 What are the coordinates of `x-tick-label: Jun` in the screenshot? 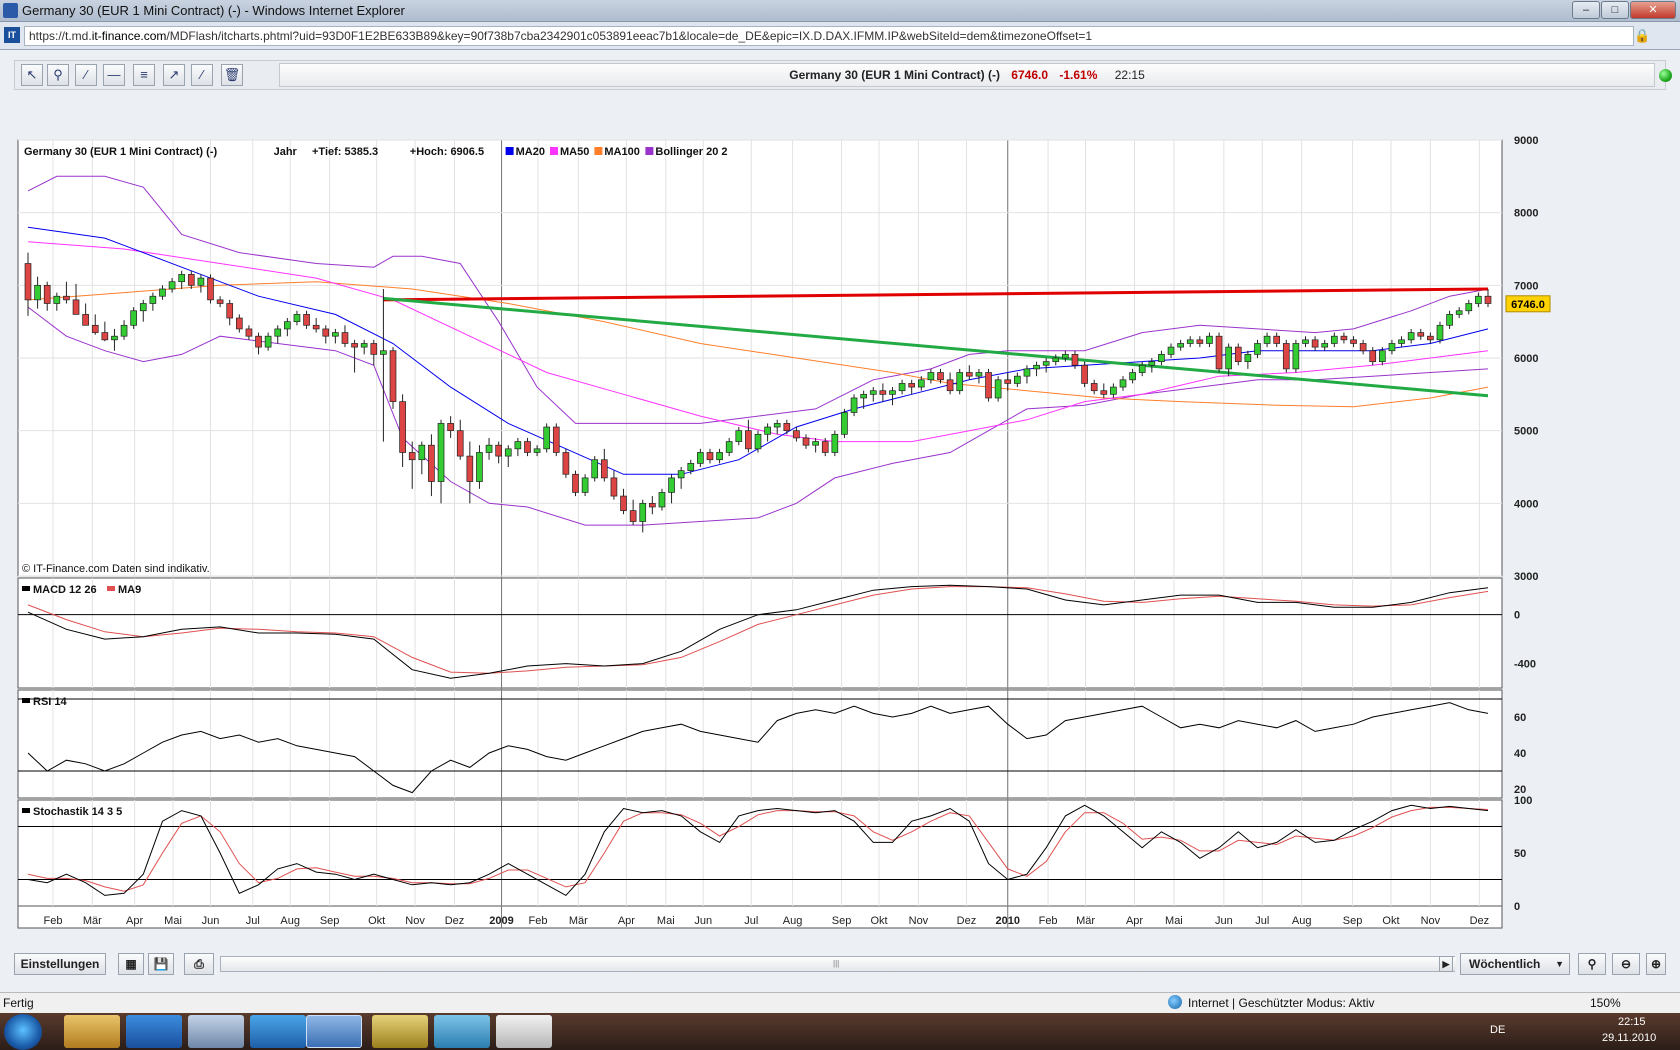 It's located at (211, 921).